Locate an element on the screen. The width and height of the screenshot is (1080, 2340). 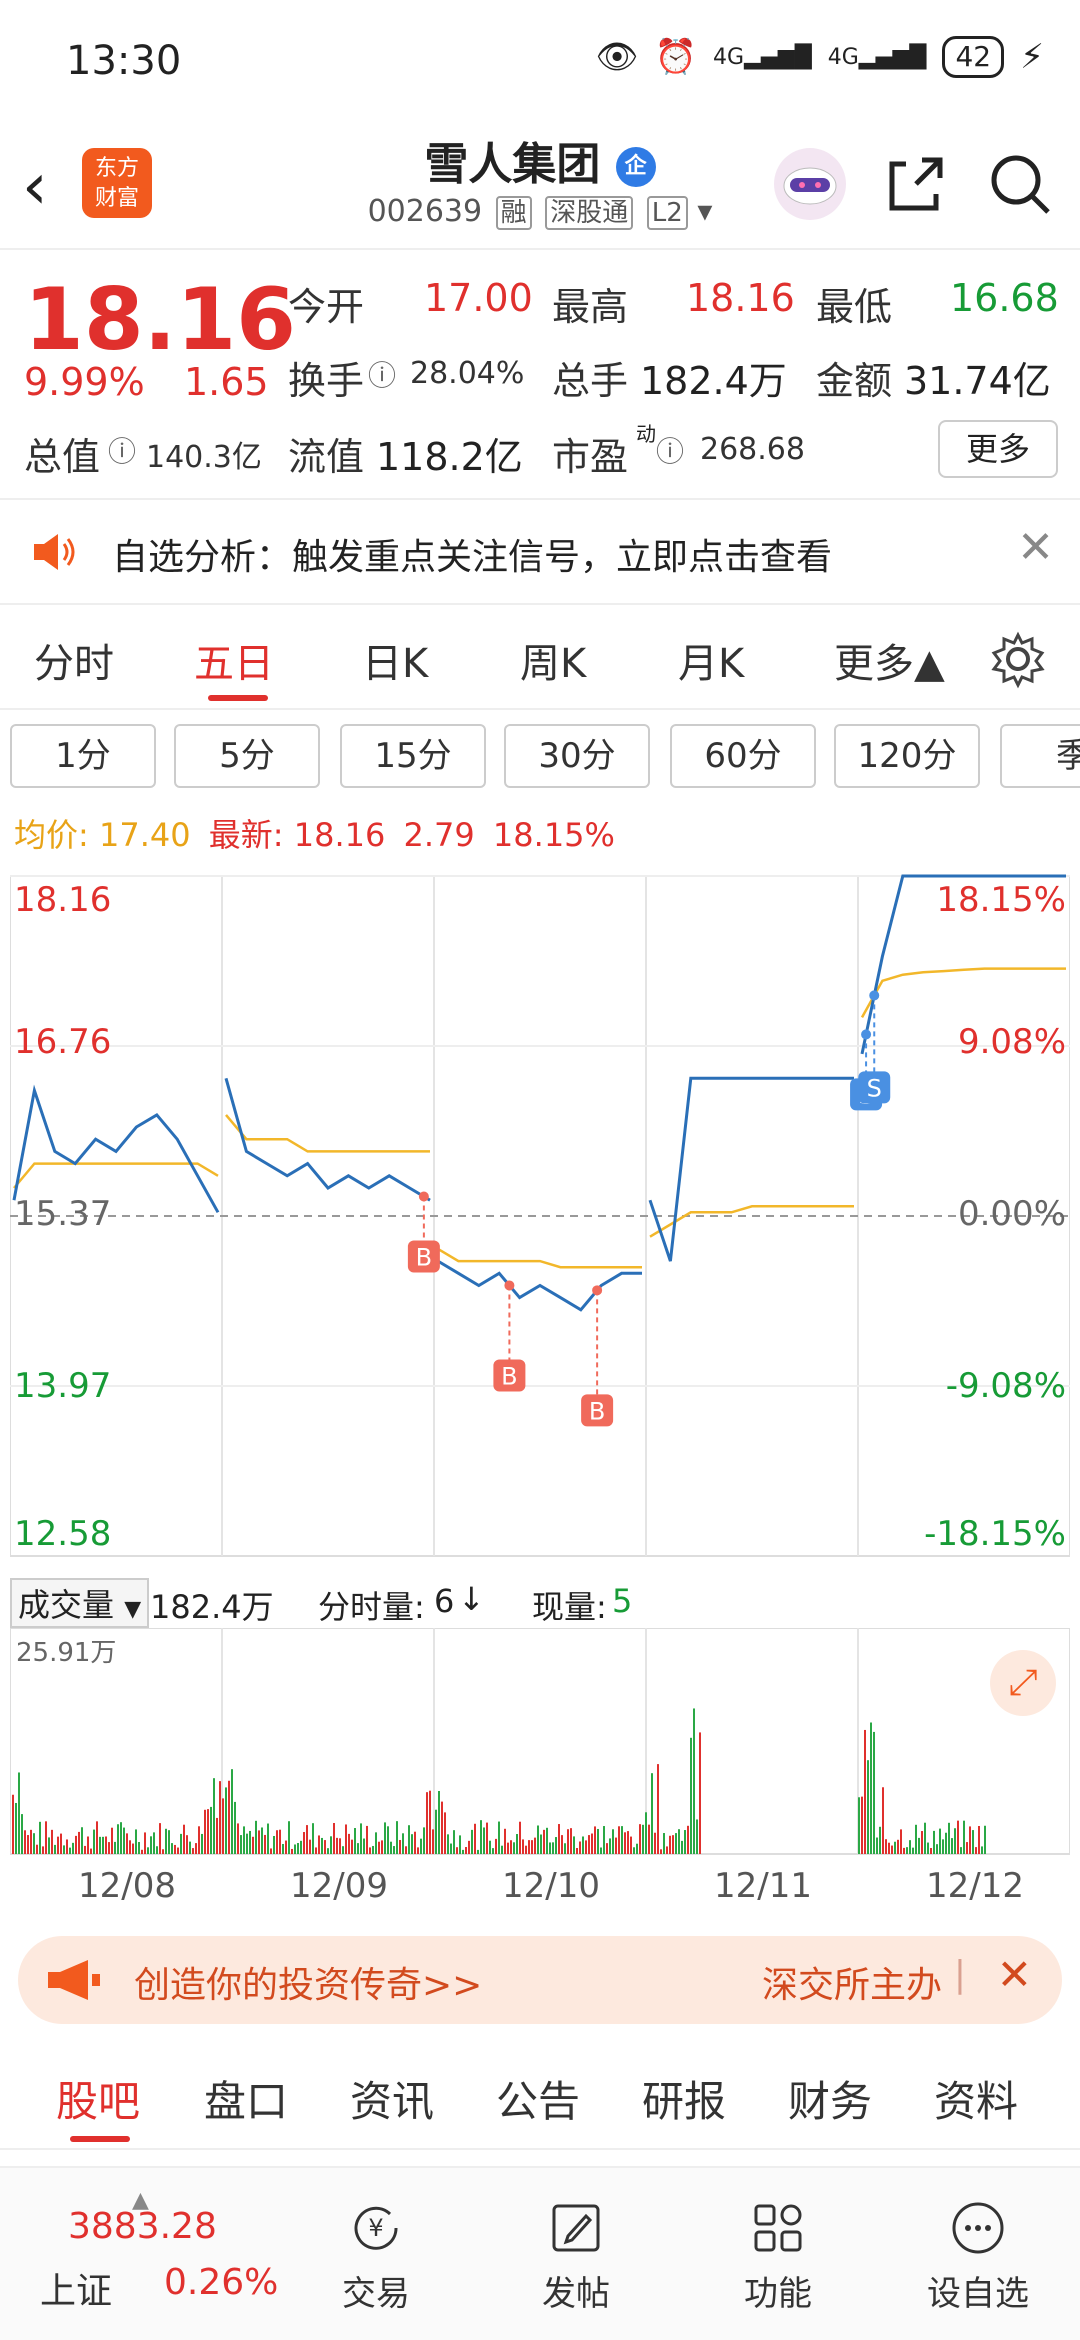
period-30m: 30分 is located at coordinates (577, 756).